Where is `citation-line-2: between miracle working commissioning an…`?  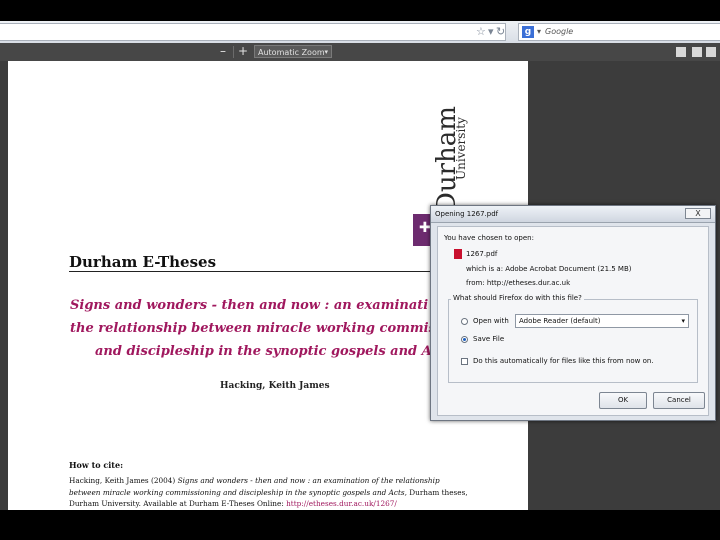
citation-line-2: between miracle working commissioning an… is located at coordinates (268, 492).